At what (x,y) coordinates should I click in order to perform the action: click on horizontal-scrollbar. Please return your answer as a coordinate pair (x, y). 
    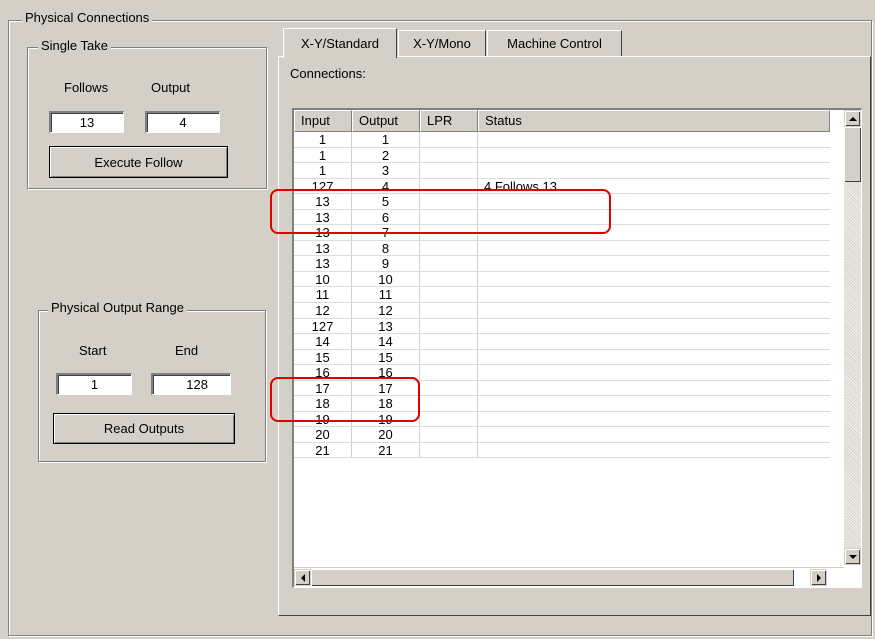
    Looking at the image, I should click on (569, 577).